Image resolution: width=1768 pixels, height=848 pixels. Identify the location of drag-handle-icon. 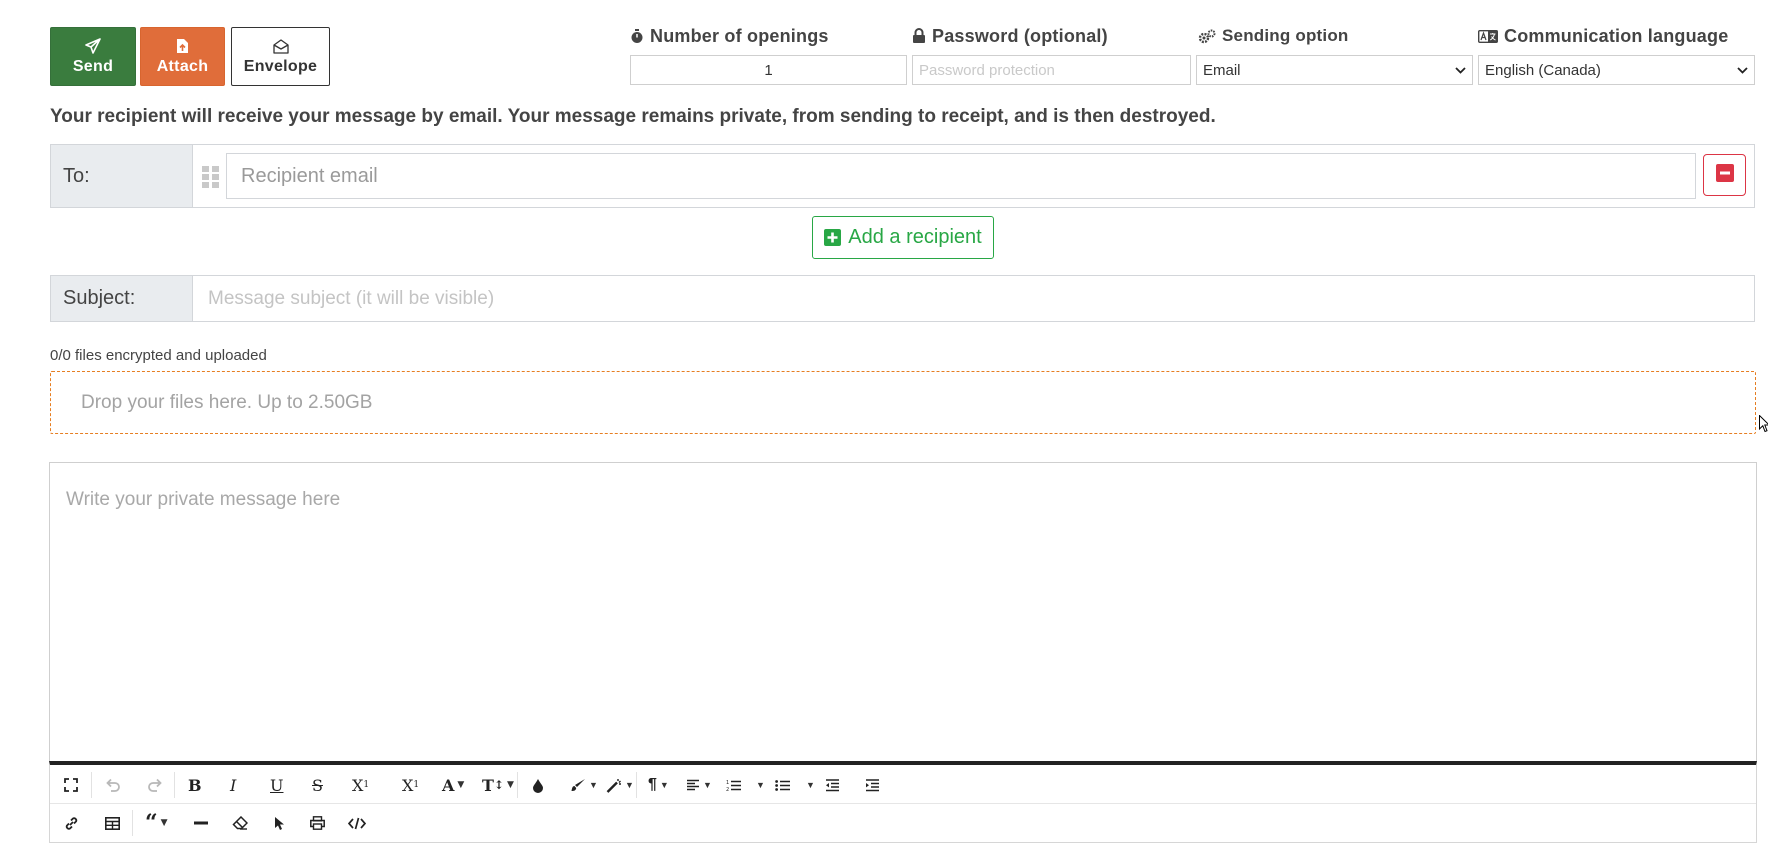
(211, 177).